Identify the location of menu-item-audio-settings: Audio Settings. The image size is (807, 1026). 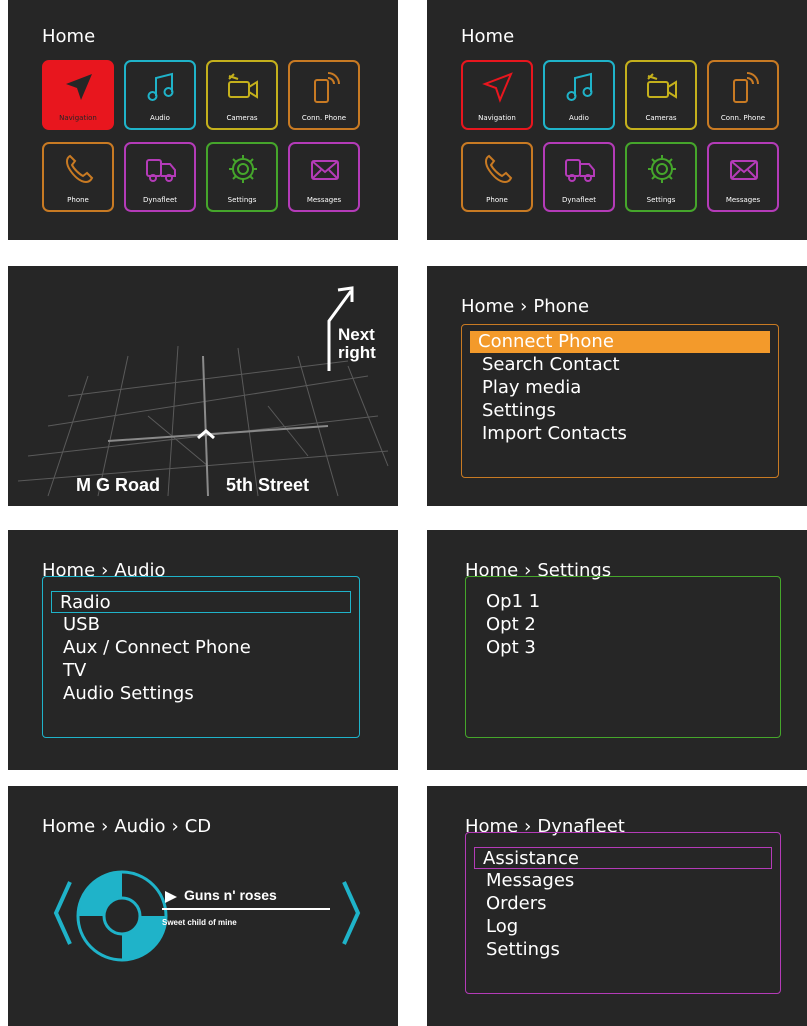
(128, 694).